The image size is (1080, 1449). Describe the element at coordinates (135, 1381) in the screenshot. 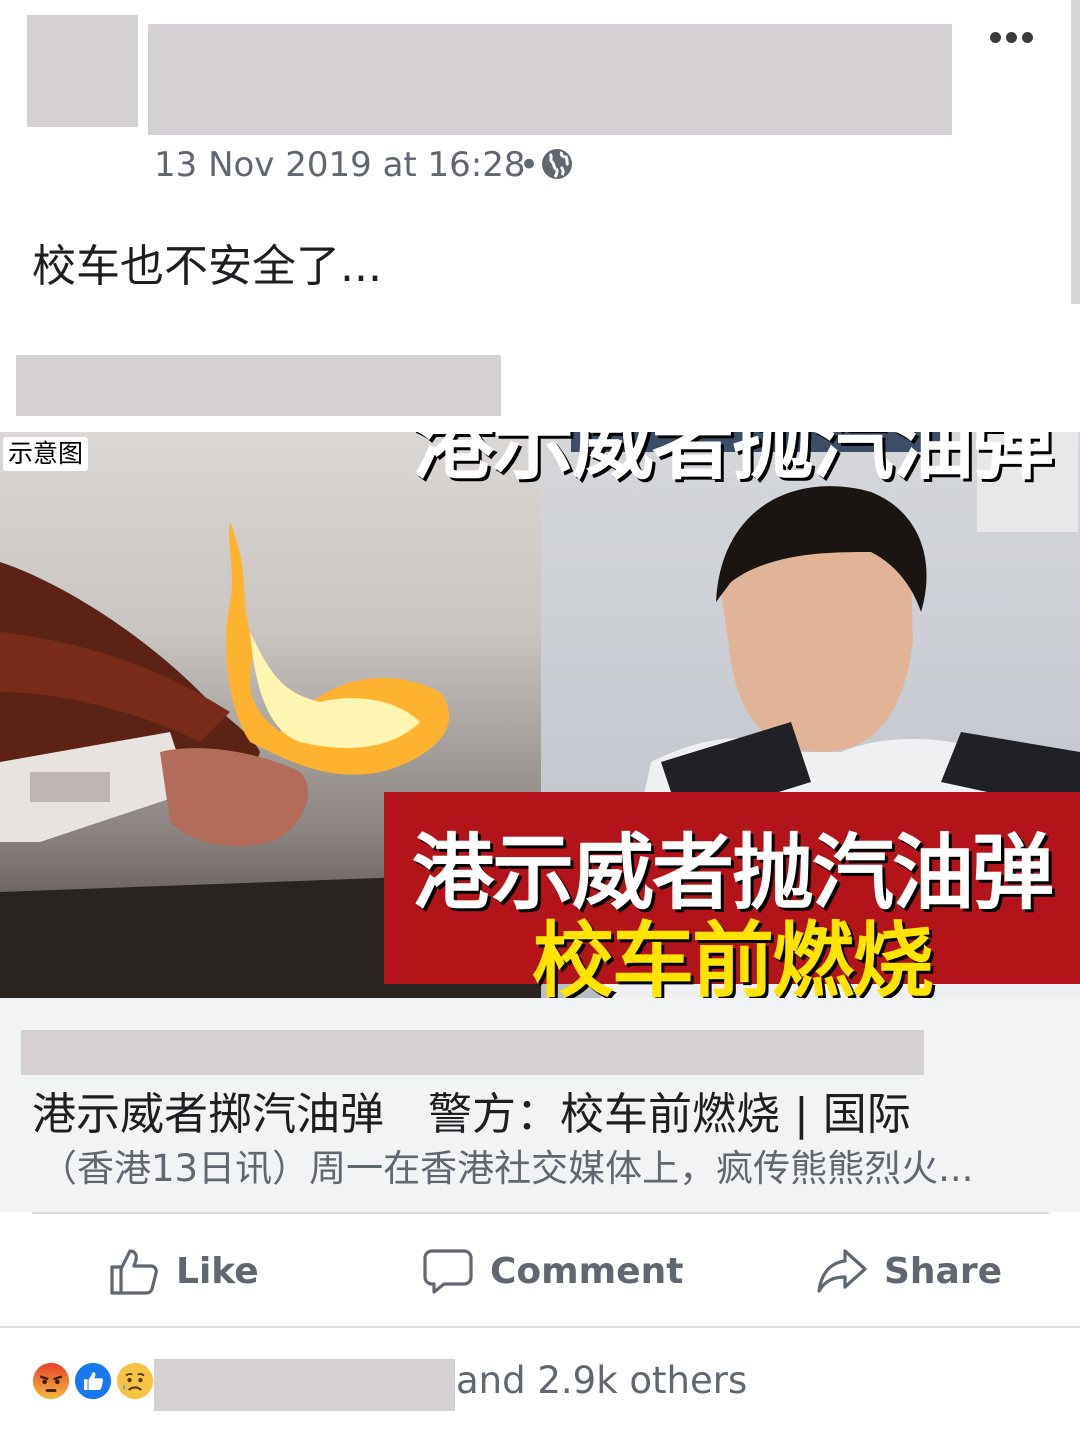

I see `sad-reaction-icon` at that location.